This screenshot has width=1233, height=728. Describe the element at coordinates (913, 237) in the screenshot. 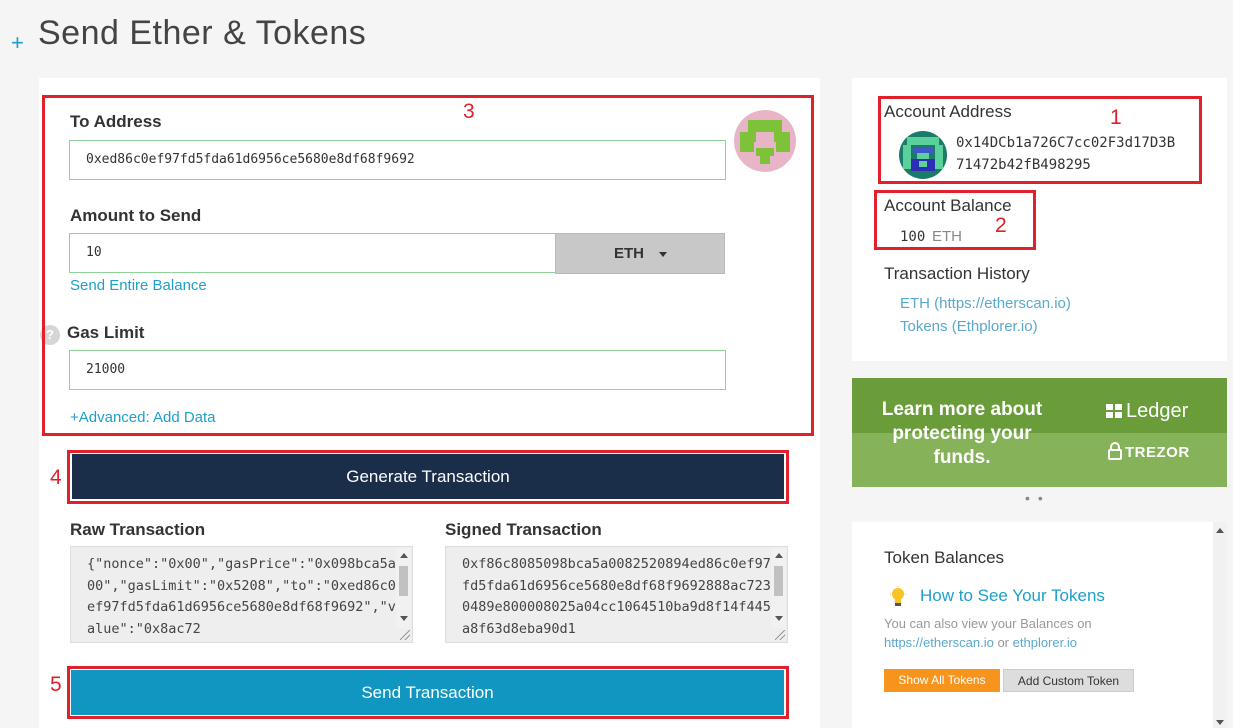

I see `account-balance-value: 100` at that location.